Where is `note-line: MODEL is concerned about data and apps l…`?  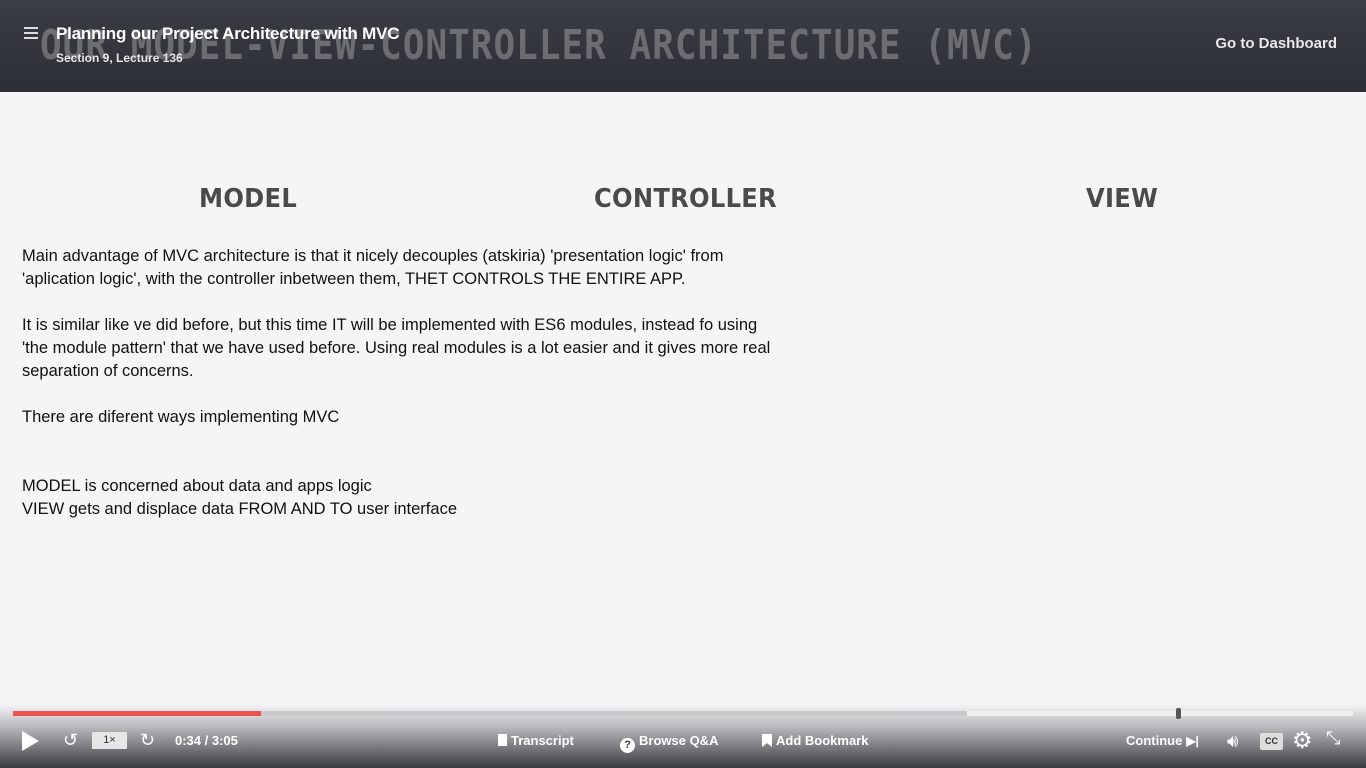 note-line: MODEL is concerned about data and apps l… is located at coordinates (197, 486).